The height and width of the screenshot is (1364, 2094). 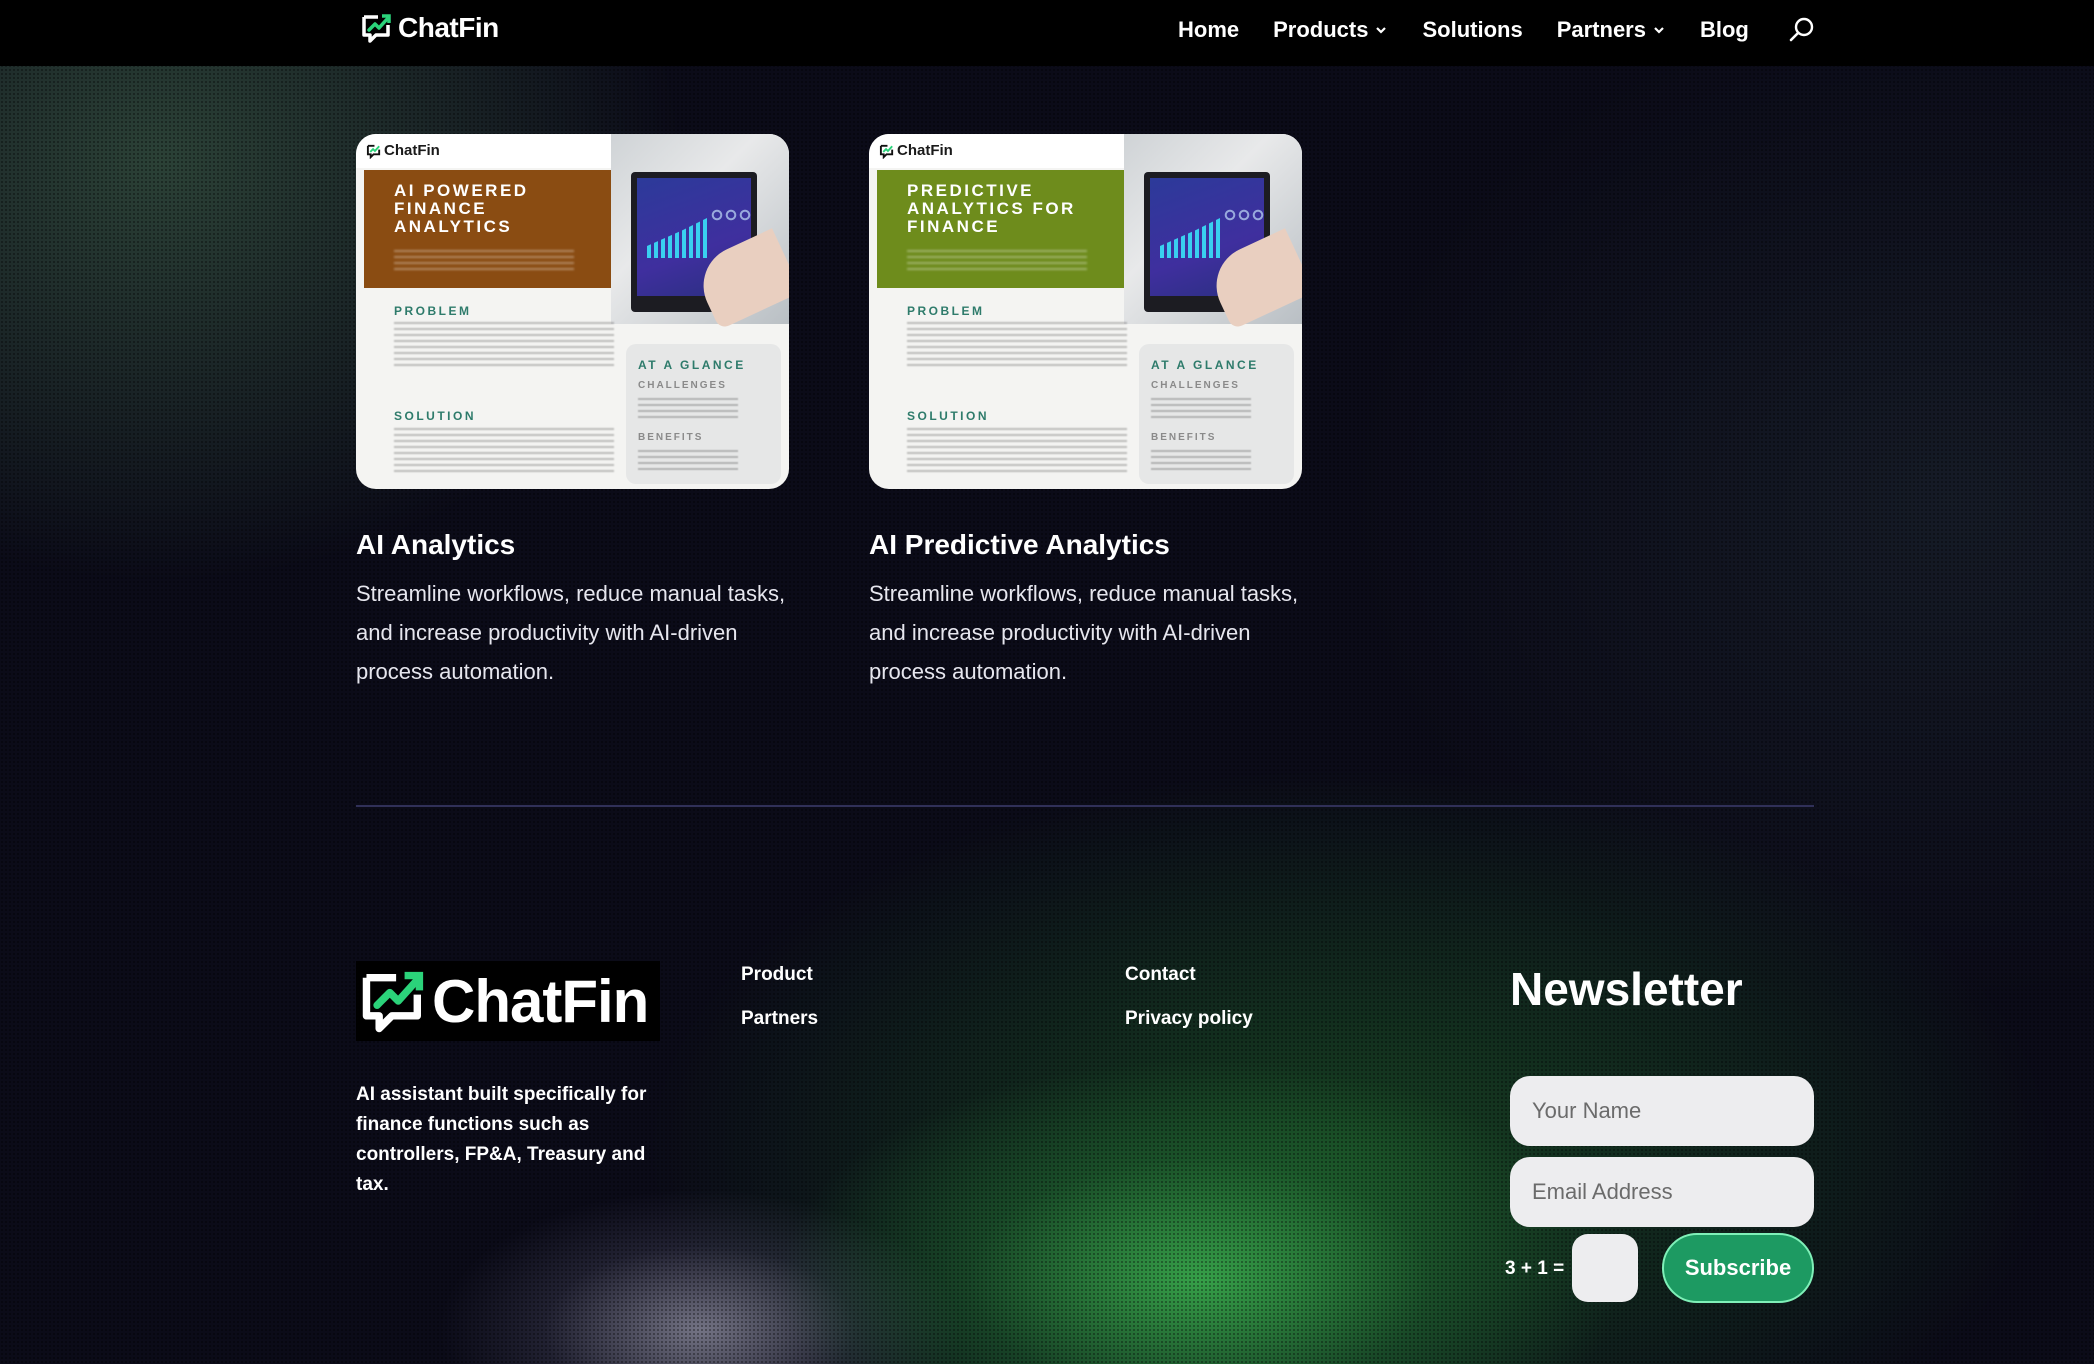 I want to click on nav-home-label: Home, so click(x=1209, y=29).